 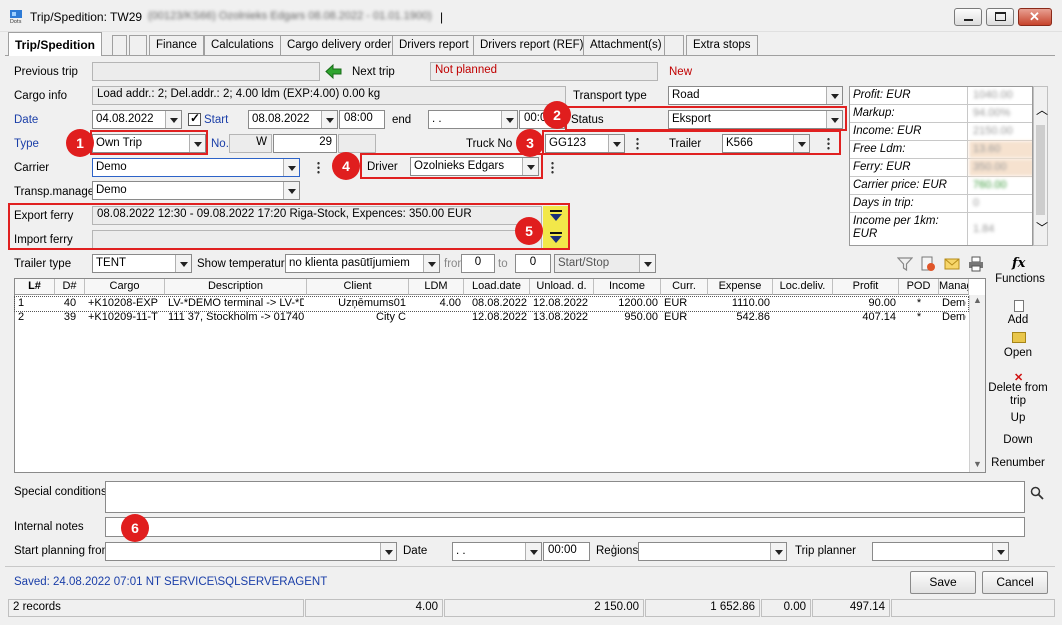 I want to click on scroll-down-icon: ﹀, so click(x=1042, y=227).